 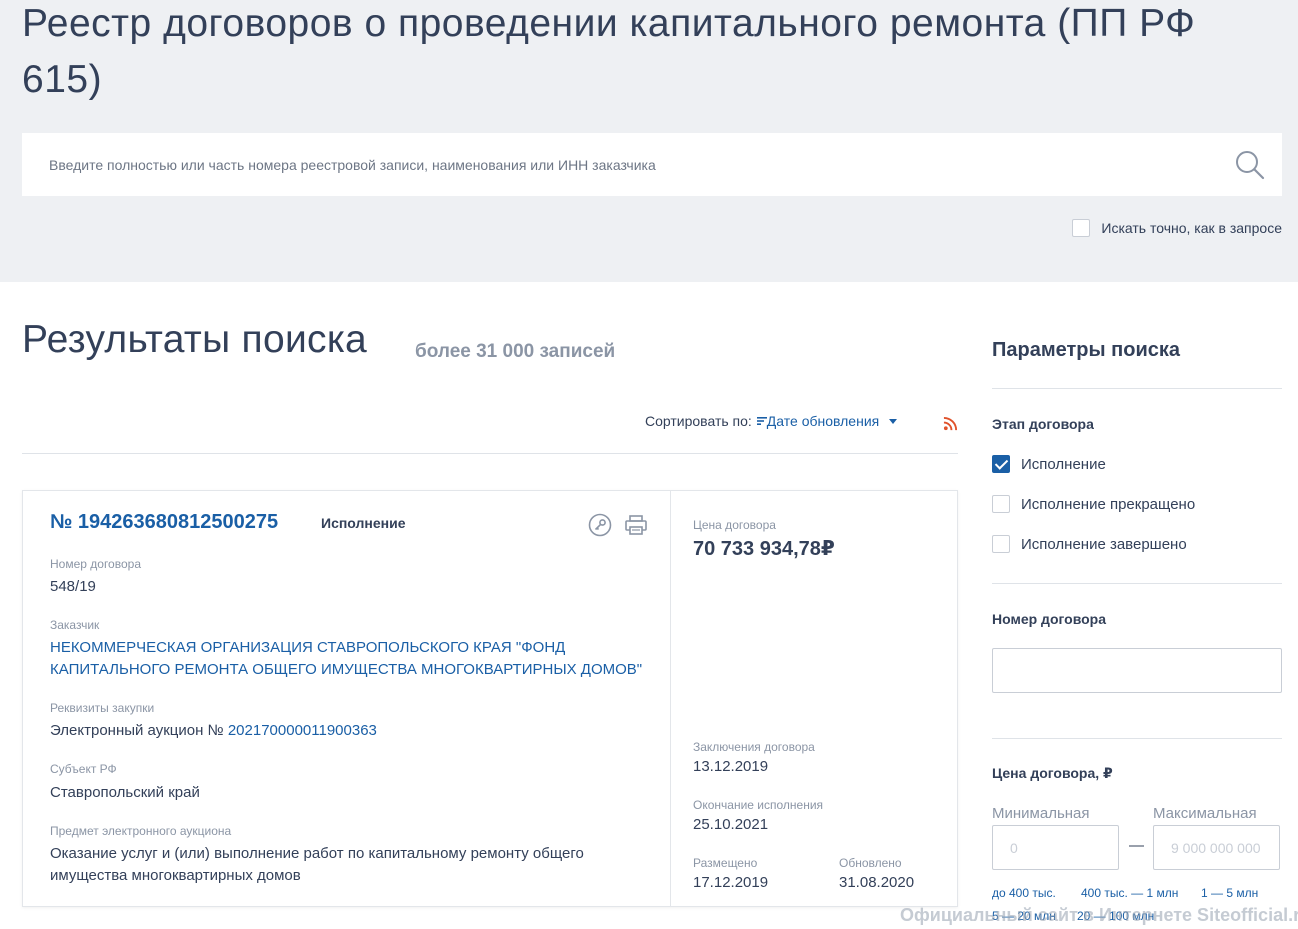 What do you see at coordinates (95, 564) in the screenshot?
I see `contract-number-label: Номер договора` at bounding box center [95, 564].